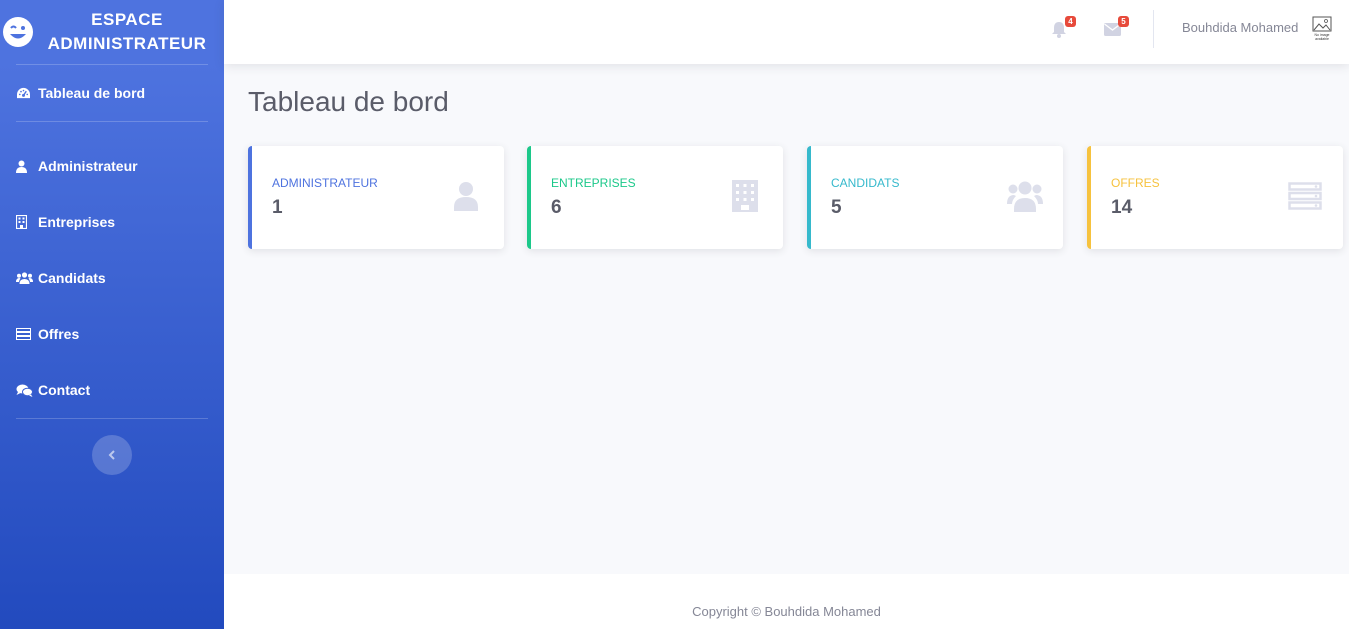 This screenshot has height=629, width=1349. What do you see at coordinates (277, 207) in the screenshot?
I see `stat-card-value: 1` at bounding box center [277, 207].